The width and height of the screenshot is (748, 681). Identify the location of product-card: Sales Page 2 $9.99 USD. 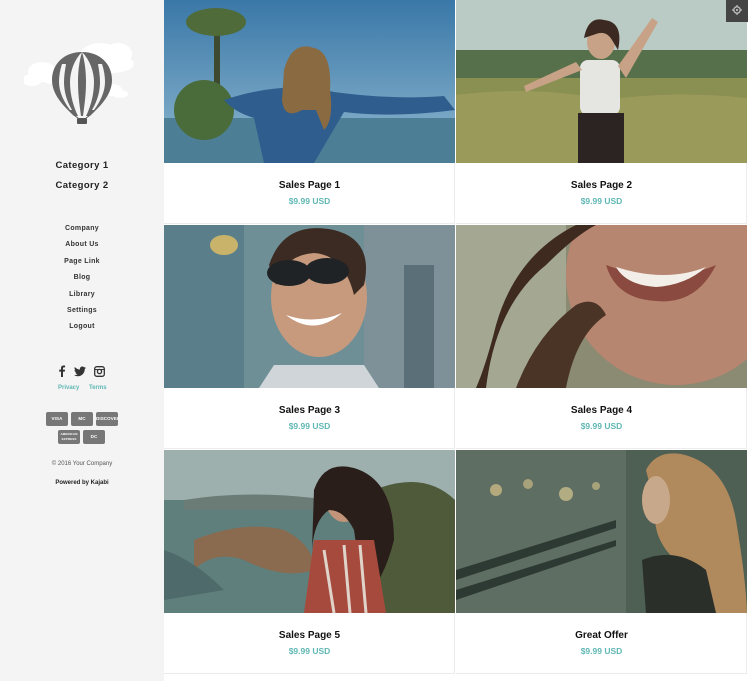
(601, 112).